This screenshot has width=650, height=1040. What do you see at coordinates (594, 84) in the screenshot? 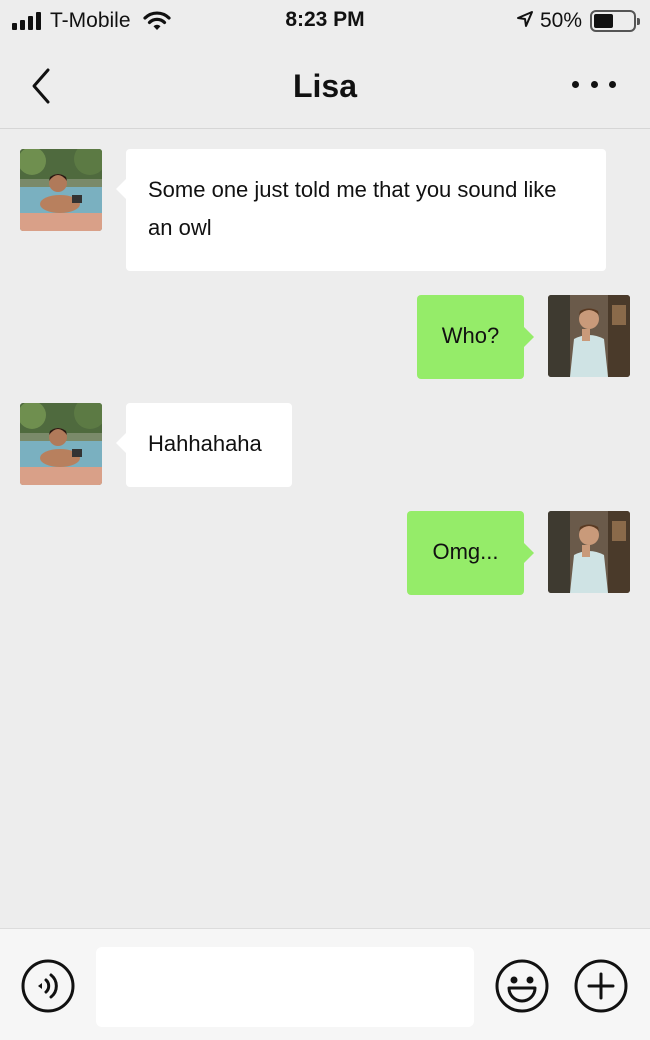
I see `more-options-button` at bounding box center [594, 84].